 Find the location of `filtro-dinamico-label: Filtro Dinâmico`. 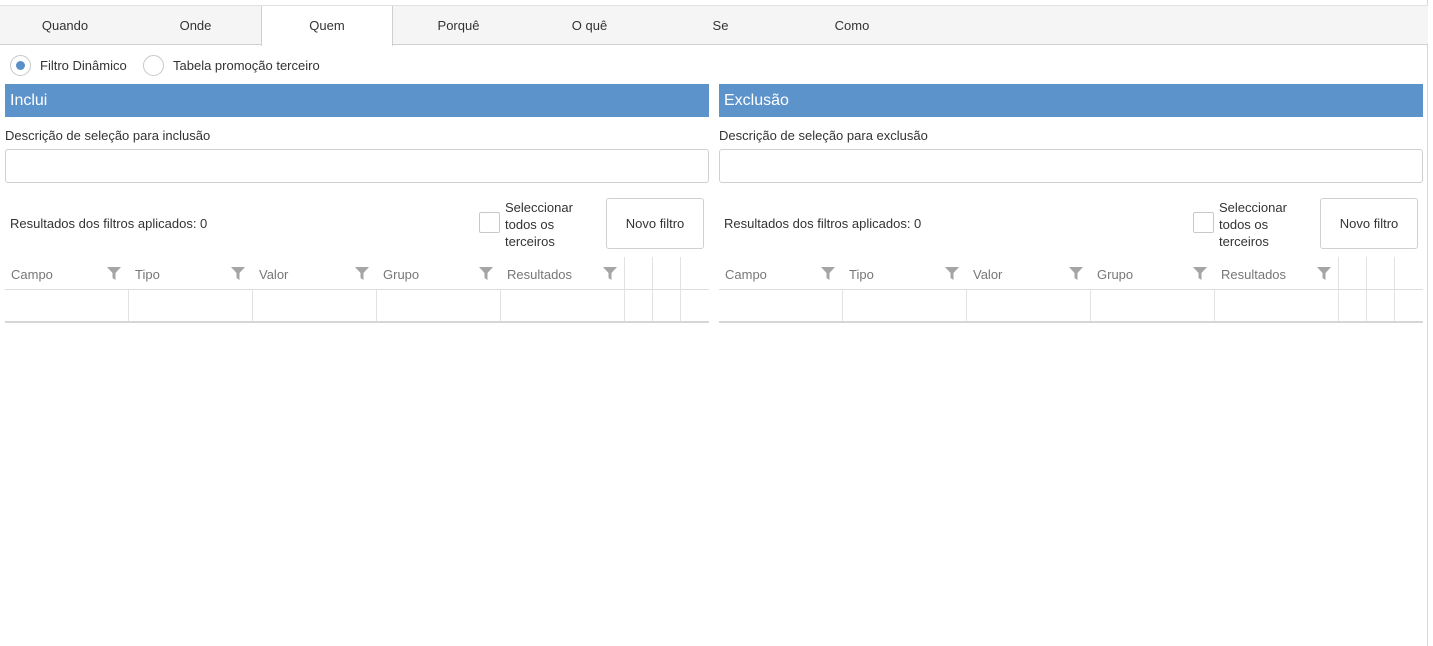

filtro-dinamico-label: Filtro Dinâmico is located at coordinates (83, 65).